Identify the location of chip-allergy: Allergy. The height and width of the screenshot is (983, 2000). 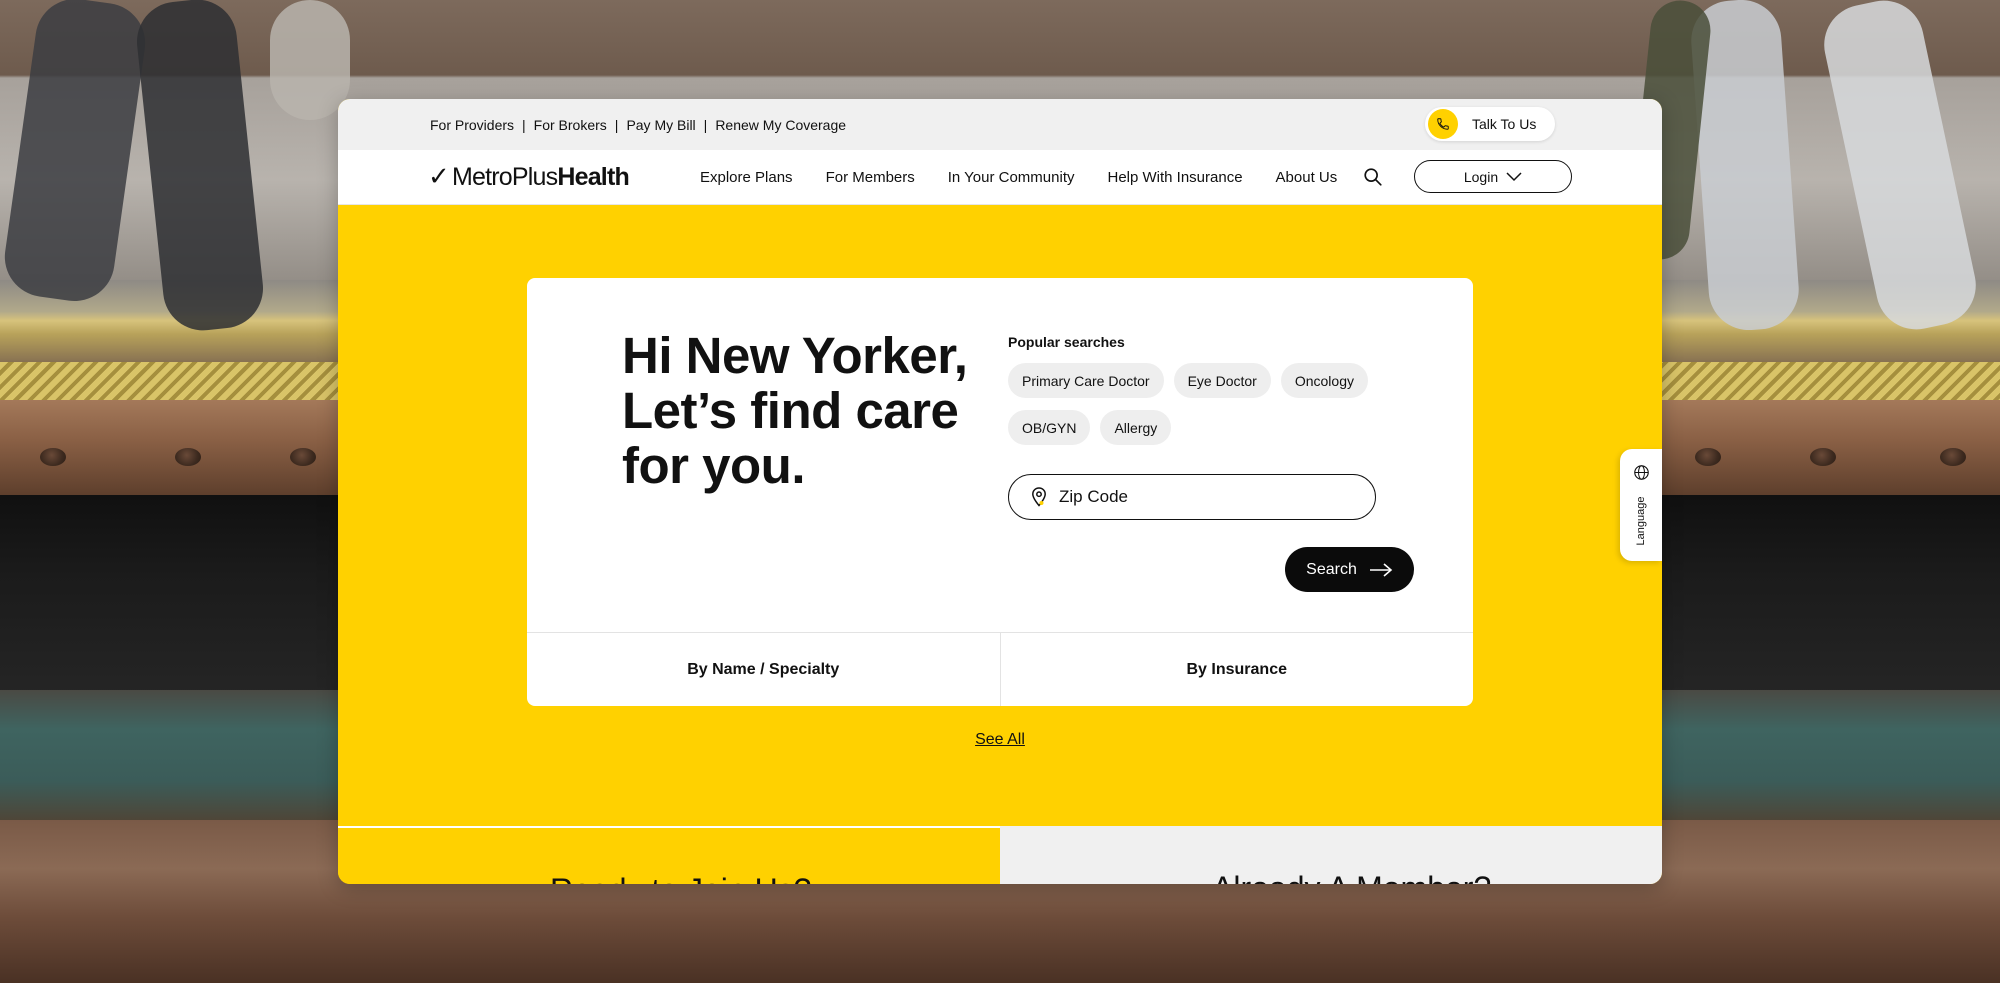
(1136, 427).